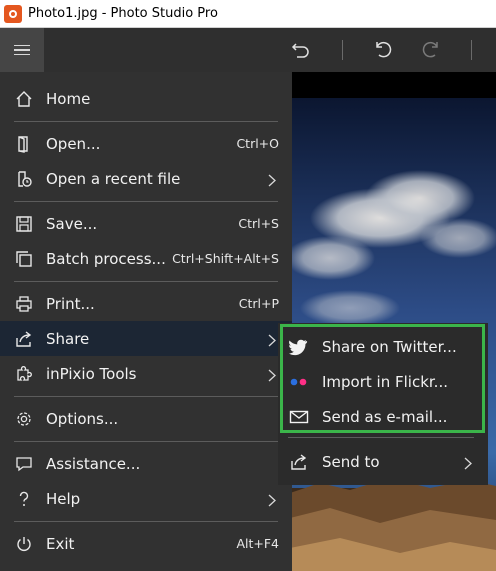 This screenshot has height=571, width=496. Describe the element at coordinates (146, 223) in the screenshot. I see `menu-item-save: Save... Ctrl+S` at that location.